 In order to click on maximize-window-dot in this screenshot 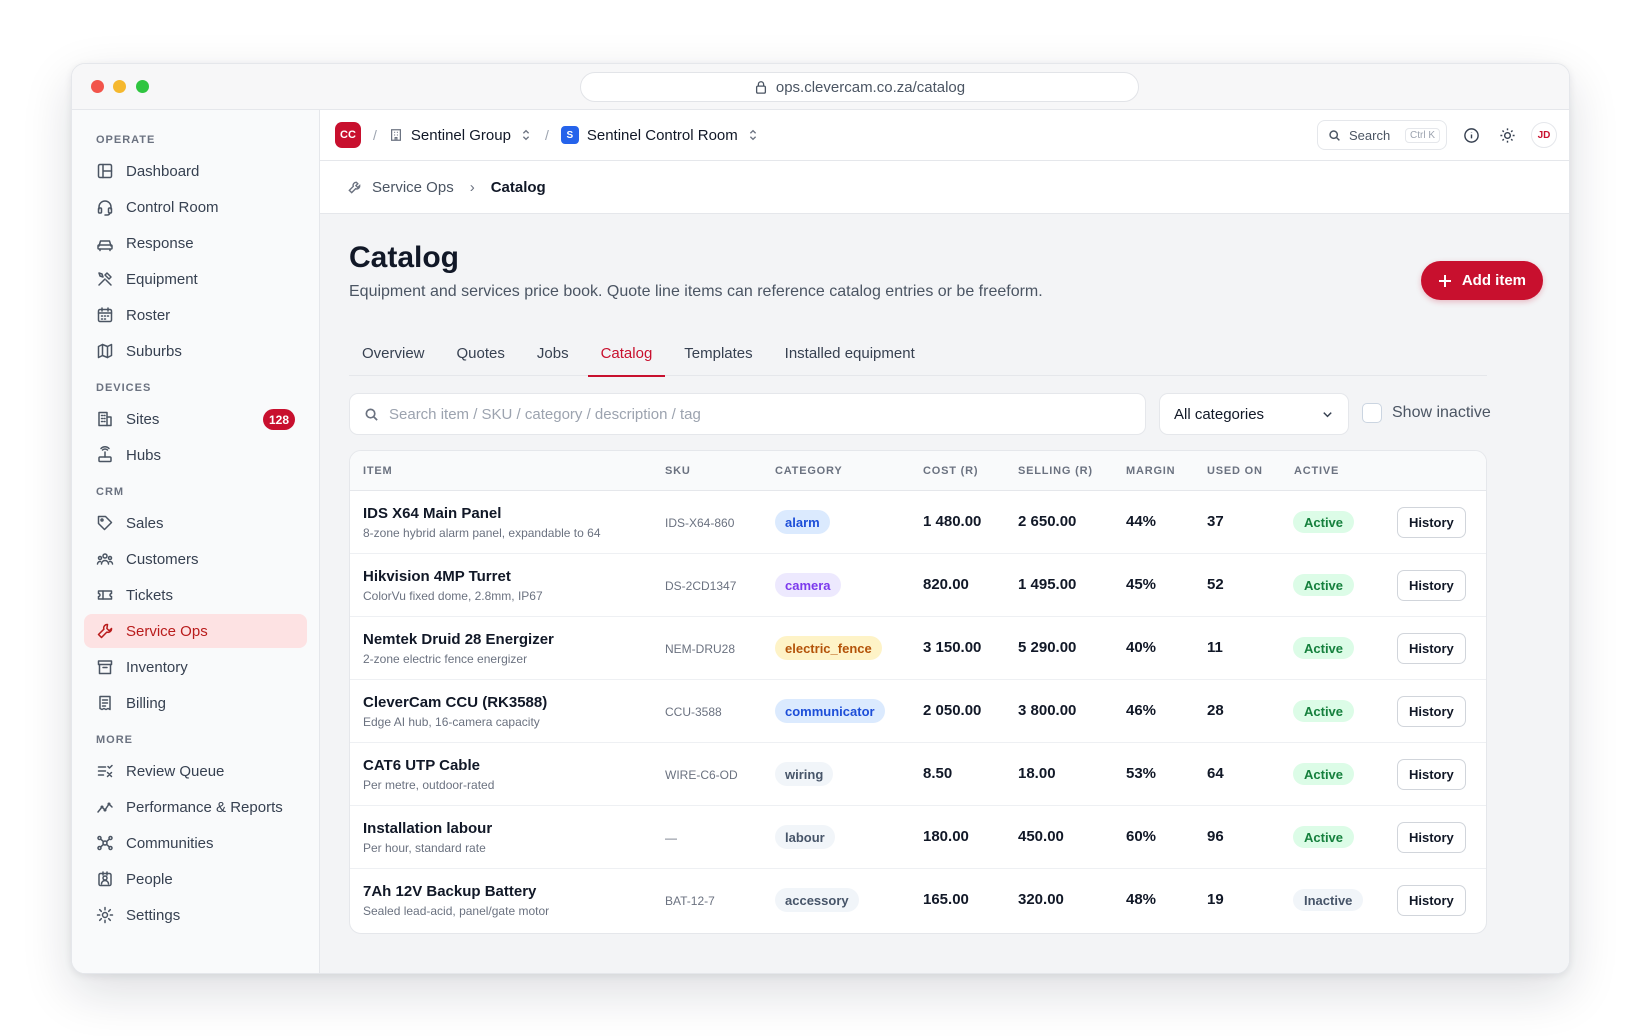, I will do `click(142, 86)`.